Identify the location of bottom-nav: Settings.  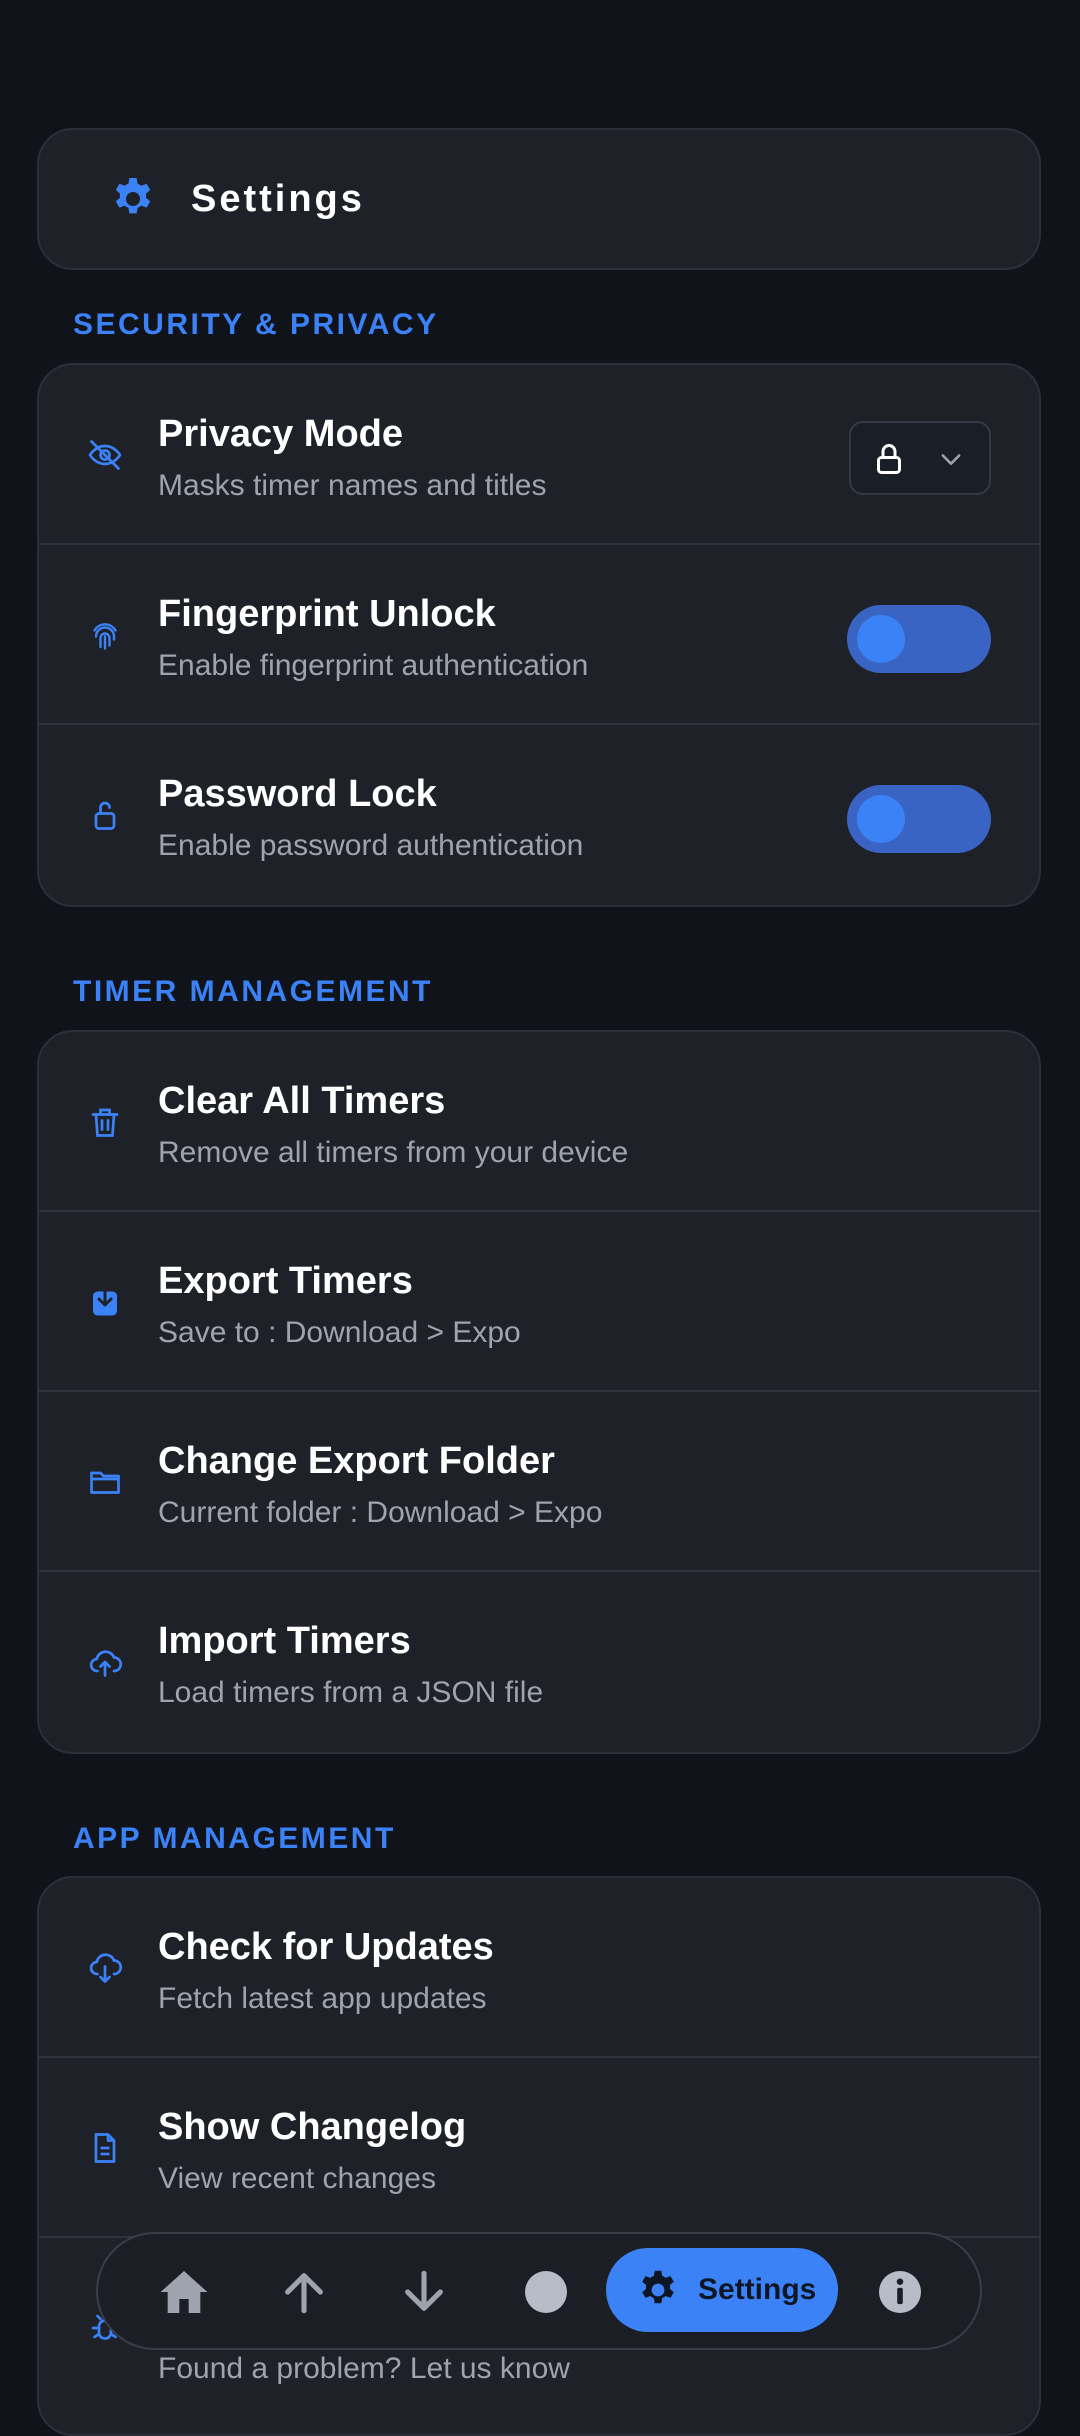
(539, 2291).